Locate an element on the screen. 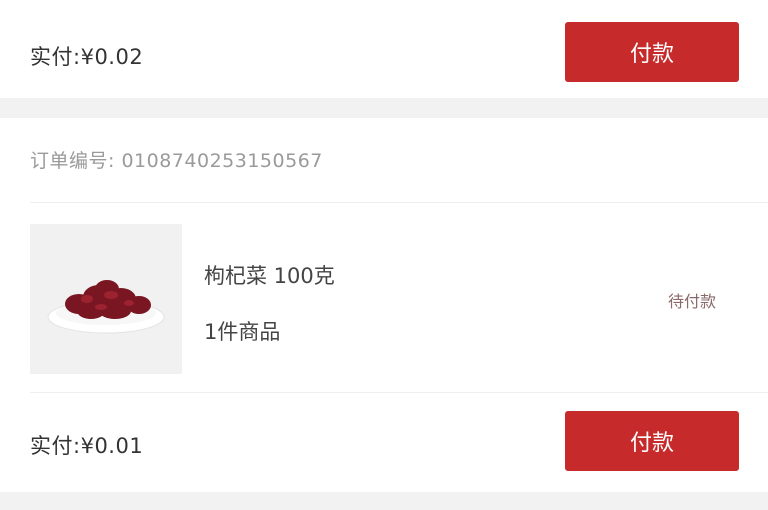 The image size is (768, 510). product-name: 枸杞菜 100克 is located at coordinates (269, 275).